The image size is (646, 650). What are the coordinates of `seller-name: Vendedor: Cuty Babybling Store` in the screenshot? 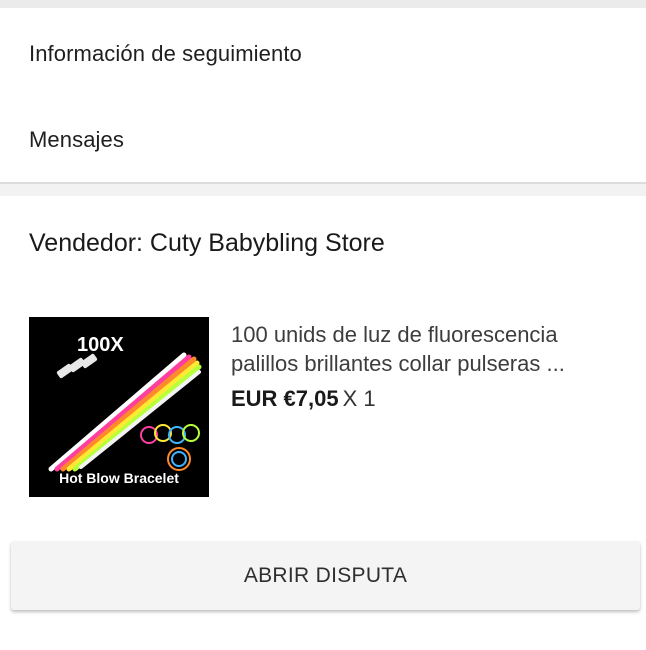 It's located at (207, 243).